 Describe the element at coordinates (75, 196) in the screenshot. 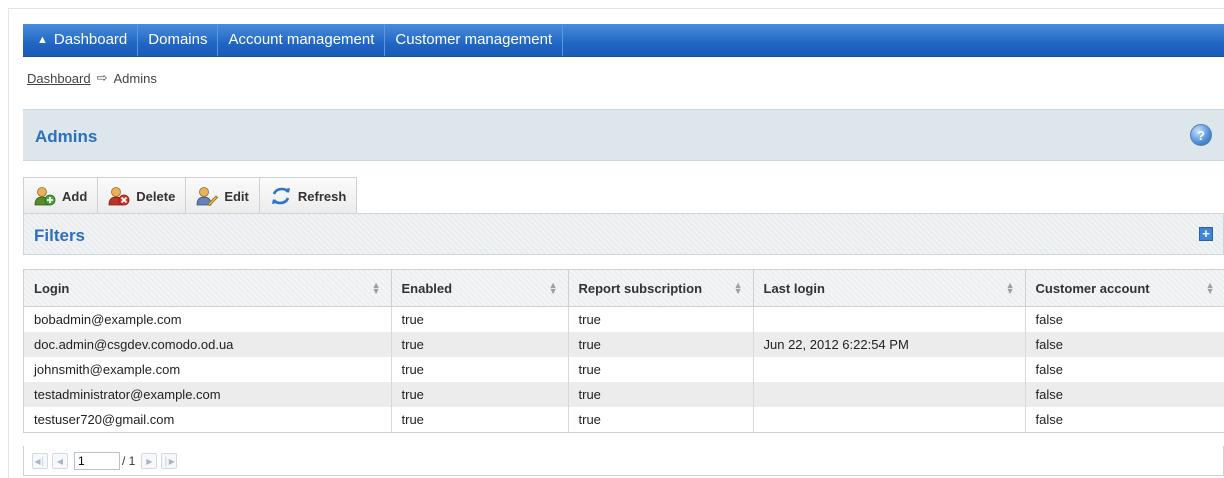

I see `add-button-label: Add` at that location.